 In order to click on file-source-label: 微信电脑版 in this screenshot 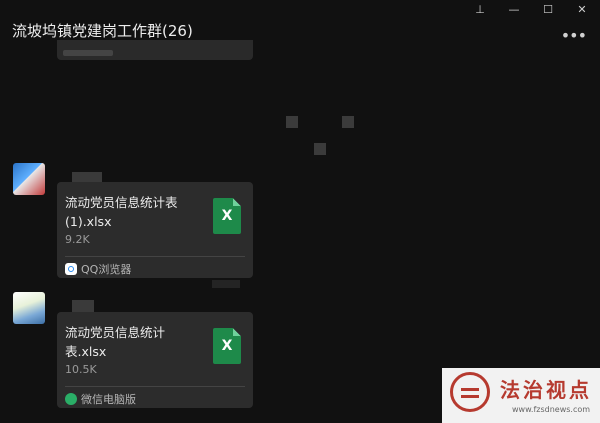, I will do `click(108, 399)`.